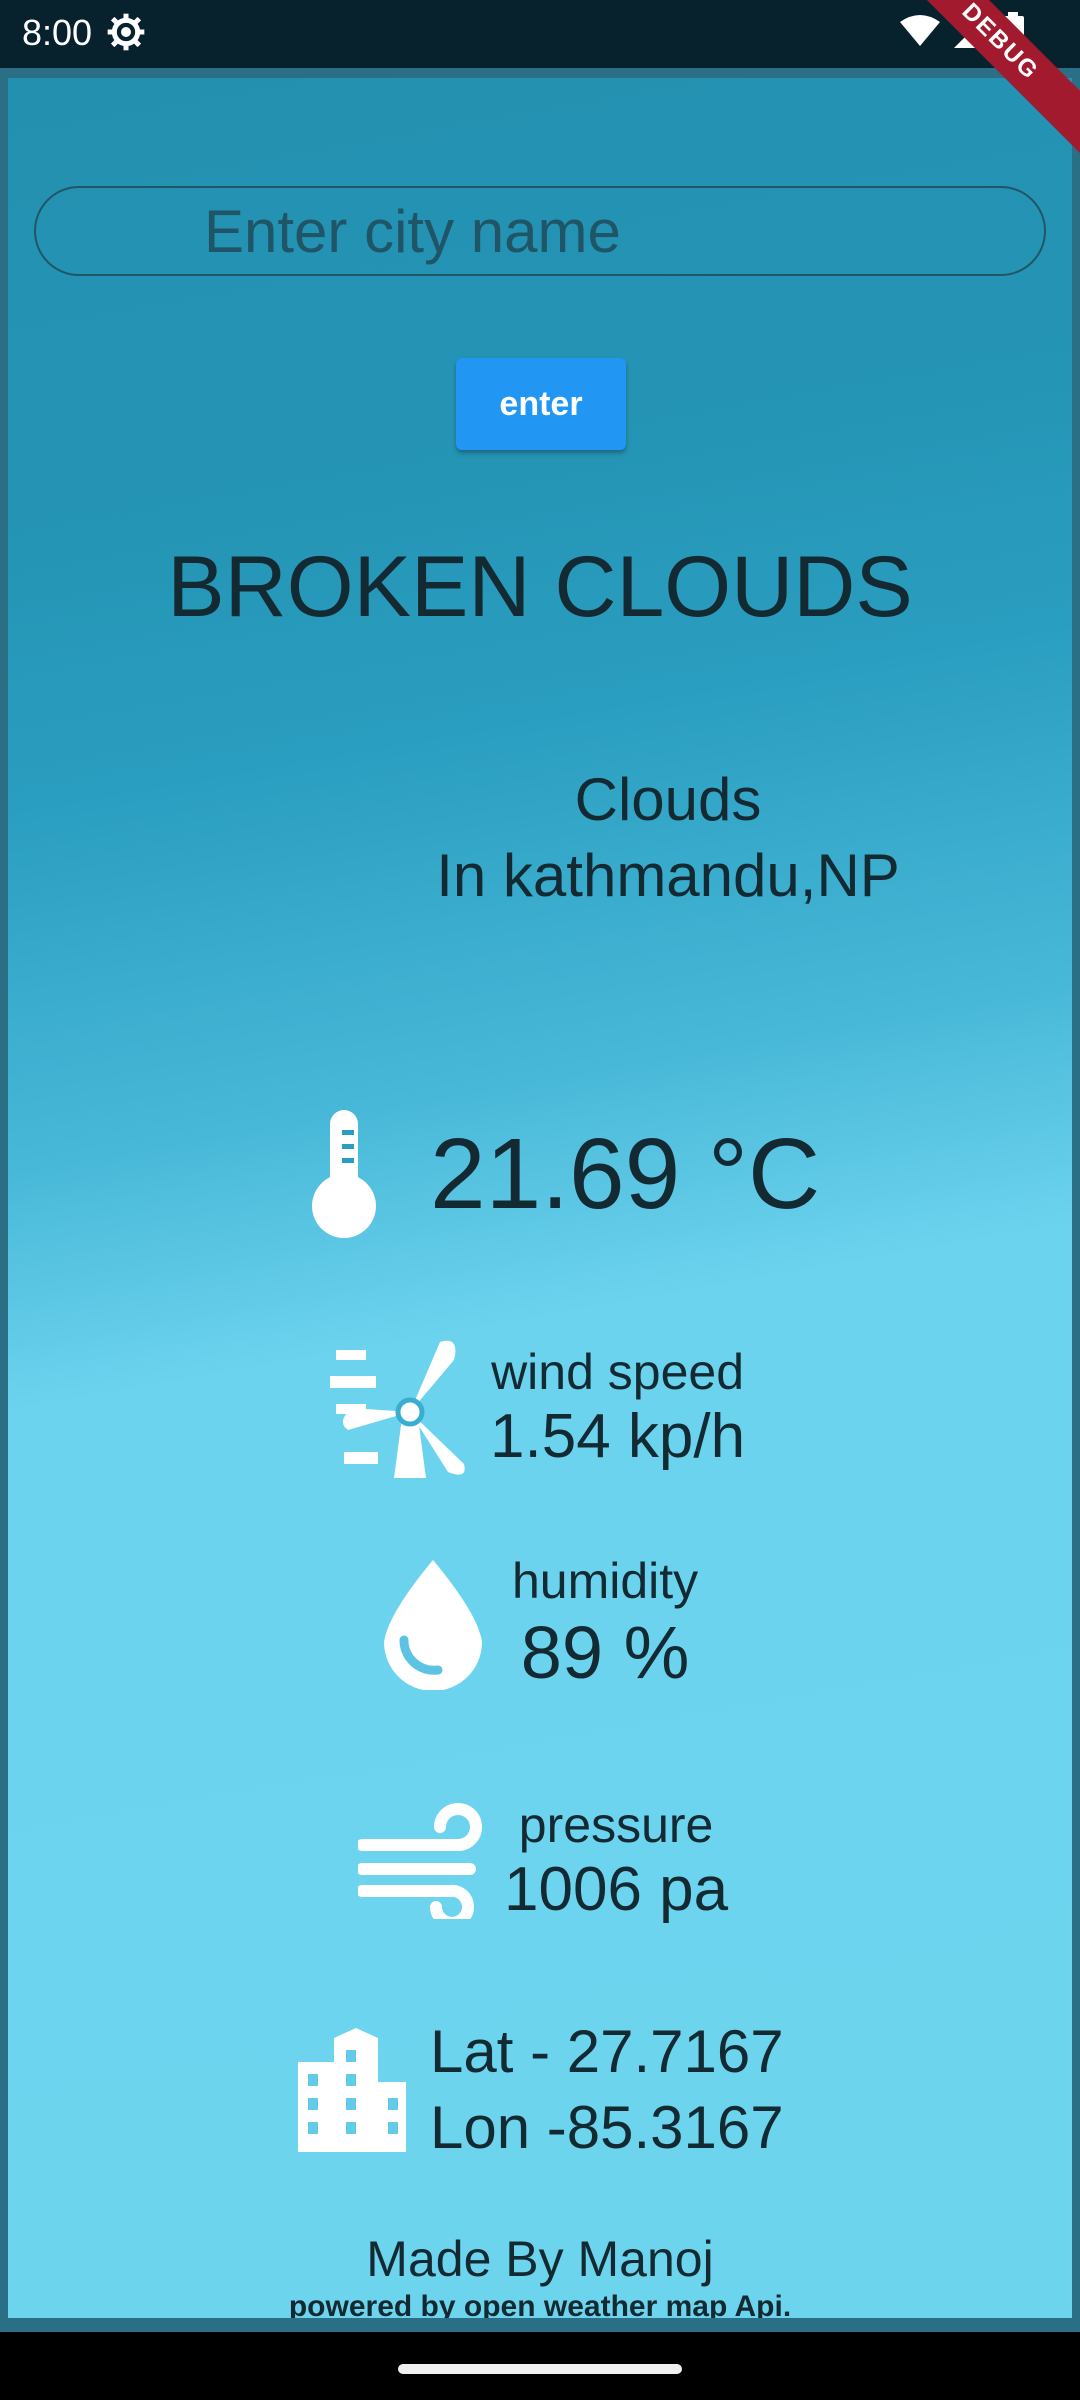 This screenshot has width=1080, height=2400. I want to click on pressure-value: 1006 pa, so click(616, 1889).